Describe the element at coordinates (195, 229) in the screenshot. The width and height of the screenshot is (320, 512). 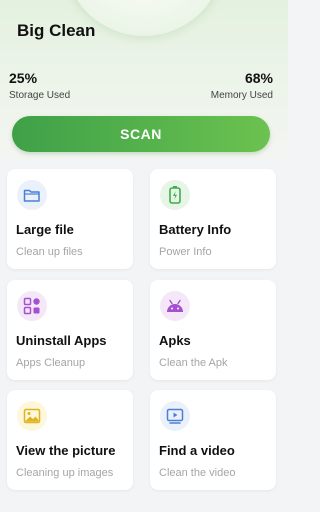
I see `card-title: Battery Info` at that location.